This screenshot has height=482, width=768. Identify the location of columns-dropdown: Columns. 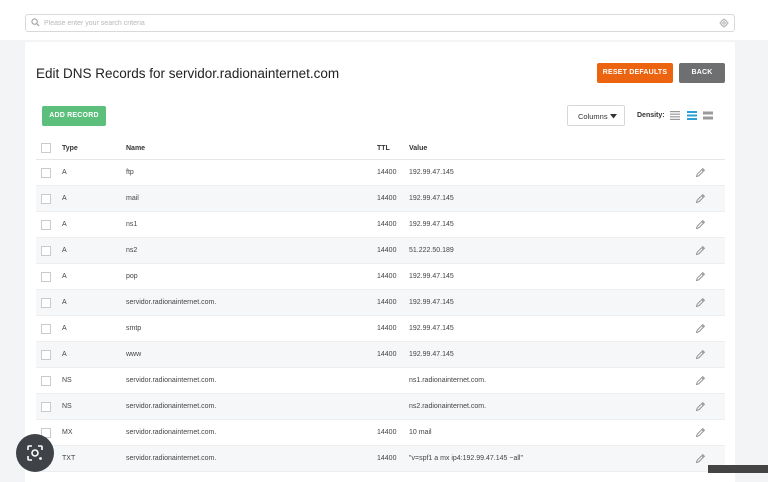
(596, 115).